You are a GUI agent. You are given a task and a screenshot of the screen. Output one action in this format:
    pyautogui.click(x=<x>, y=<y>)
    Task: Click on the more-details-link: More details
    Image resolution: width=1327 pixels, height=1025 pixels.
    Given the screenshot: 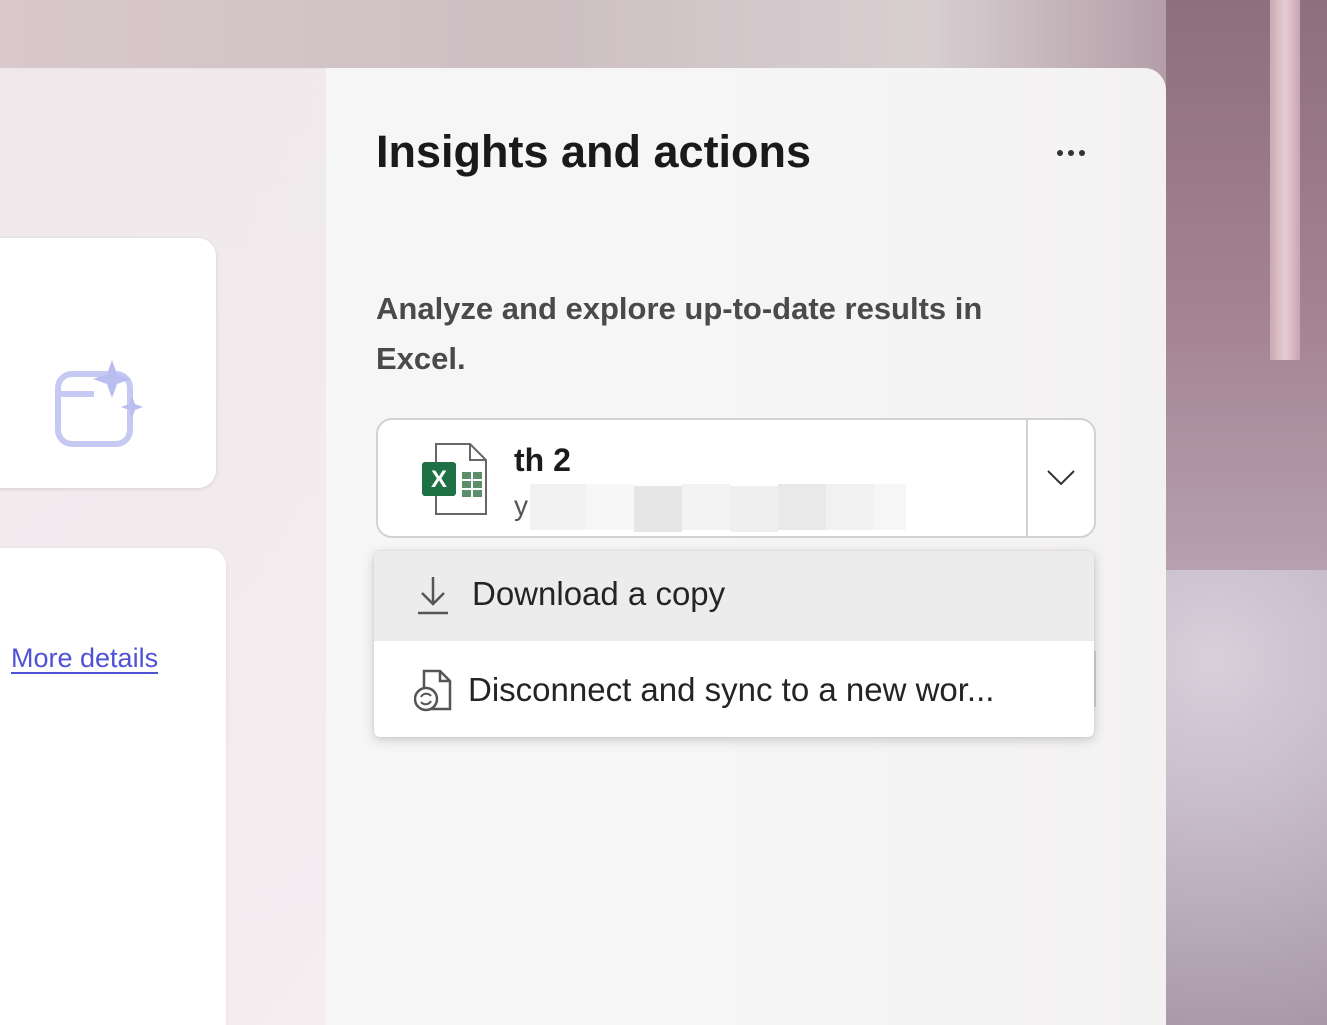 What is the action you would take?
    pyautogui.click(x=84, y=658)
    